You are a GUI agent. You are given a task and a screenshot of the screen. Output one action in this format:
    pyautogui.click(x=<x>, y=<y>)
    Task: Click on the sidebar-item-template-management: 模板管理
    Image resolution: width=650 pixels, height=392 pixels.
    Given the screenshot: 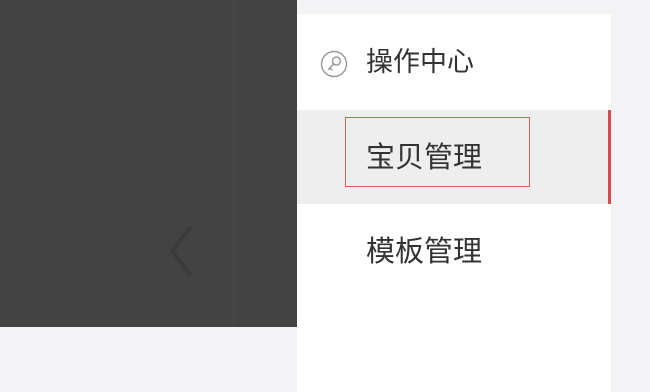 What is the action you would take?
    pyautogui.click(x=454, y=251)
    